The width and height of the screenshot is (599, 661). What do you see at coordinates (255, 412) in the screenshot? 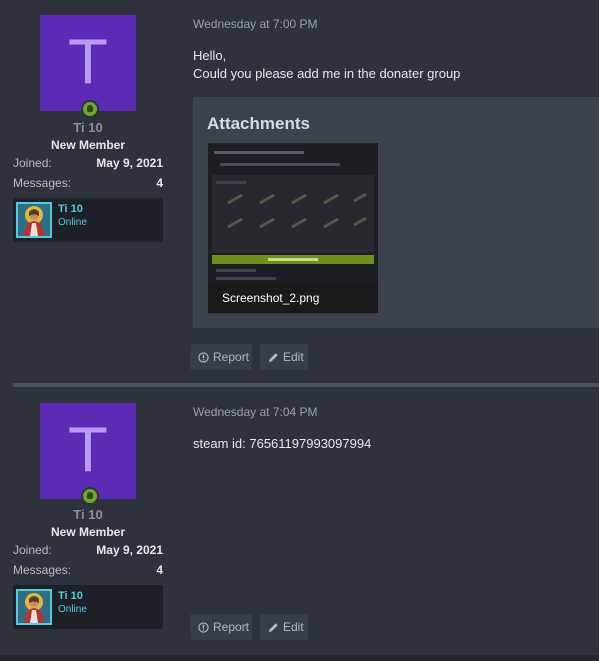
I see `post-timestamp: Wednesday at 7:04 PM` at bounding box center [255, 412].